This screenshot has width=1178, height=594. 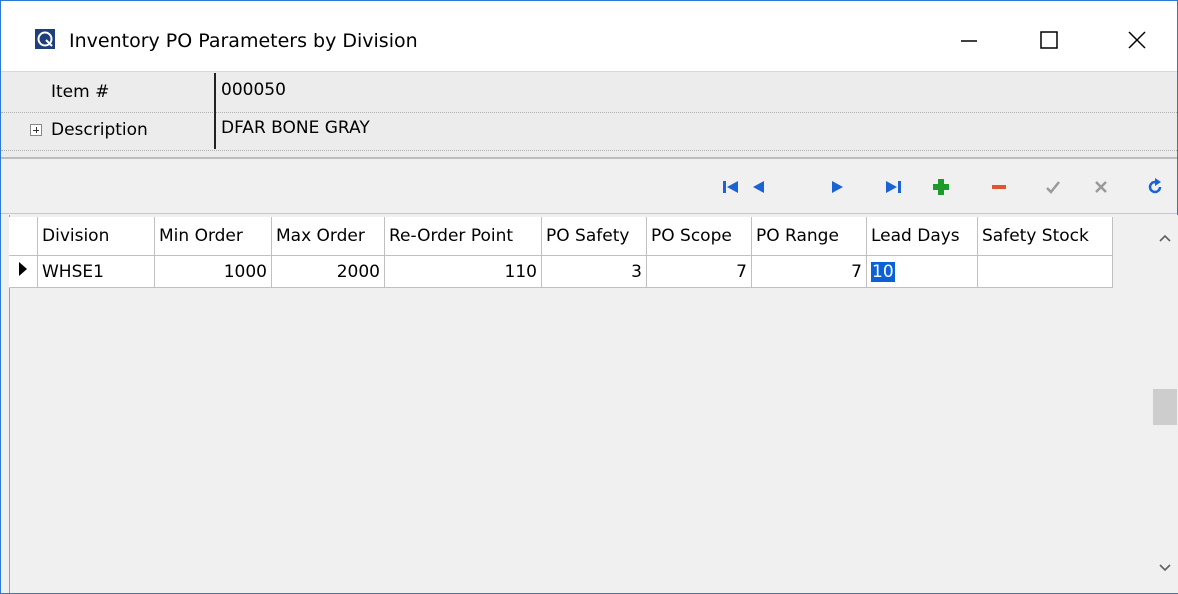 I want to click on column-header-po-scope: PO Scope, so click(x=699, y=236).